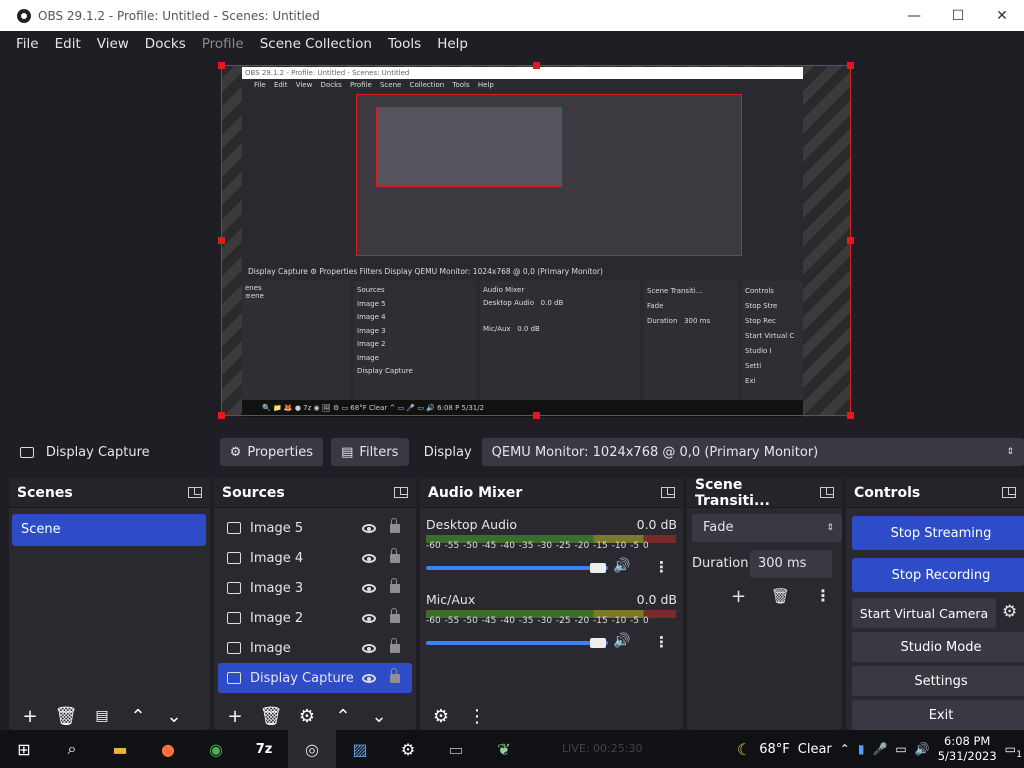  Describe the element at coordinates (967, 749) in the screenshot. I see `clock: 6:08 PM 5/31/2023` at that location.